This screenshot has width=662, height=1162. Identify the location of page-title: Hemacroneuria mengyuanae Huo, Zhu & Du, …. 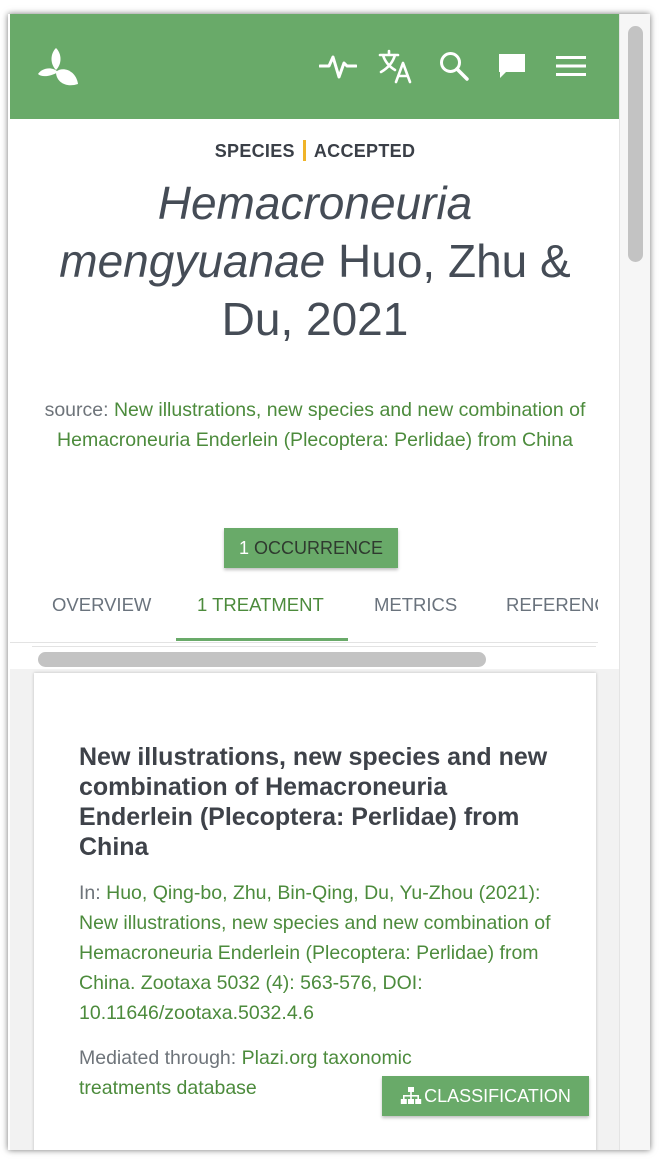
(315, 261).